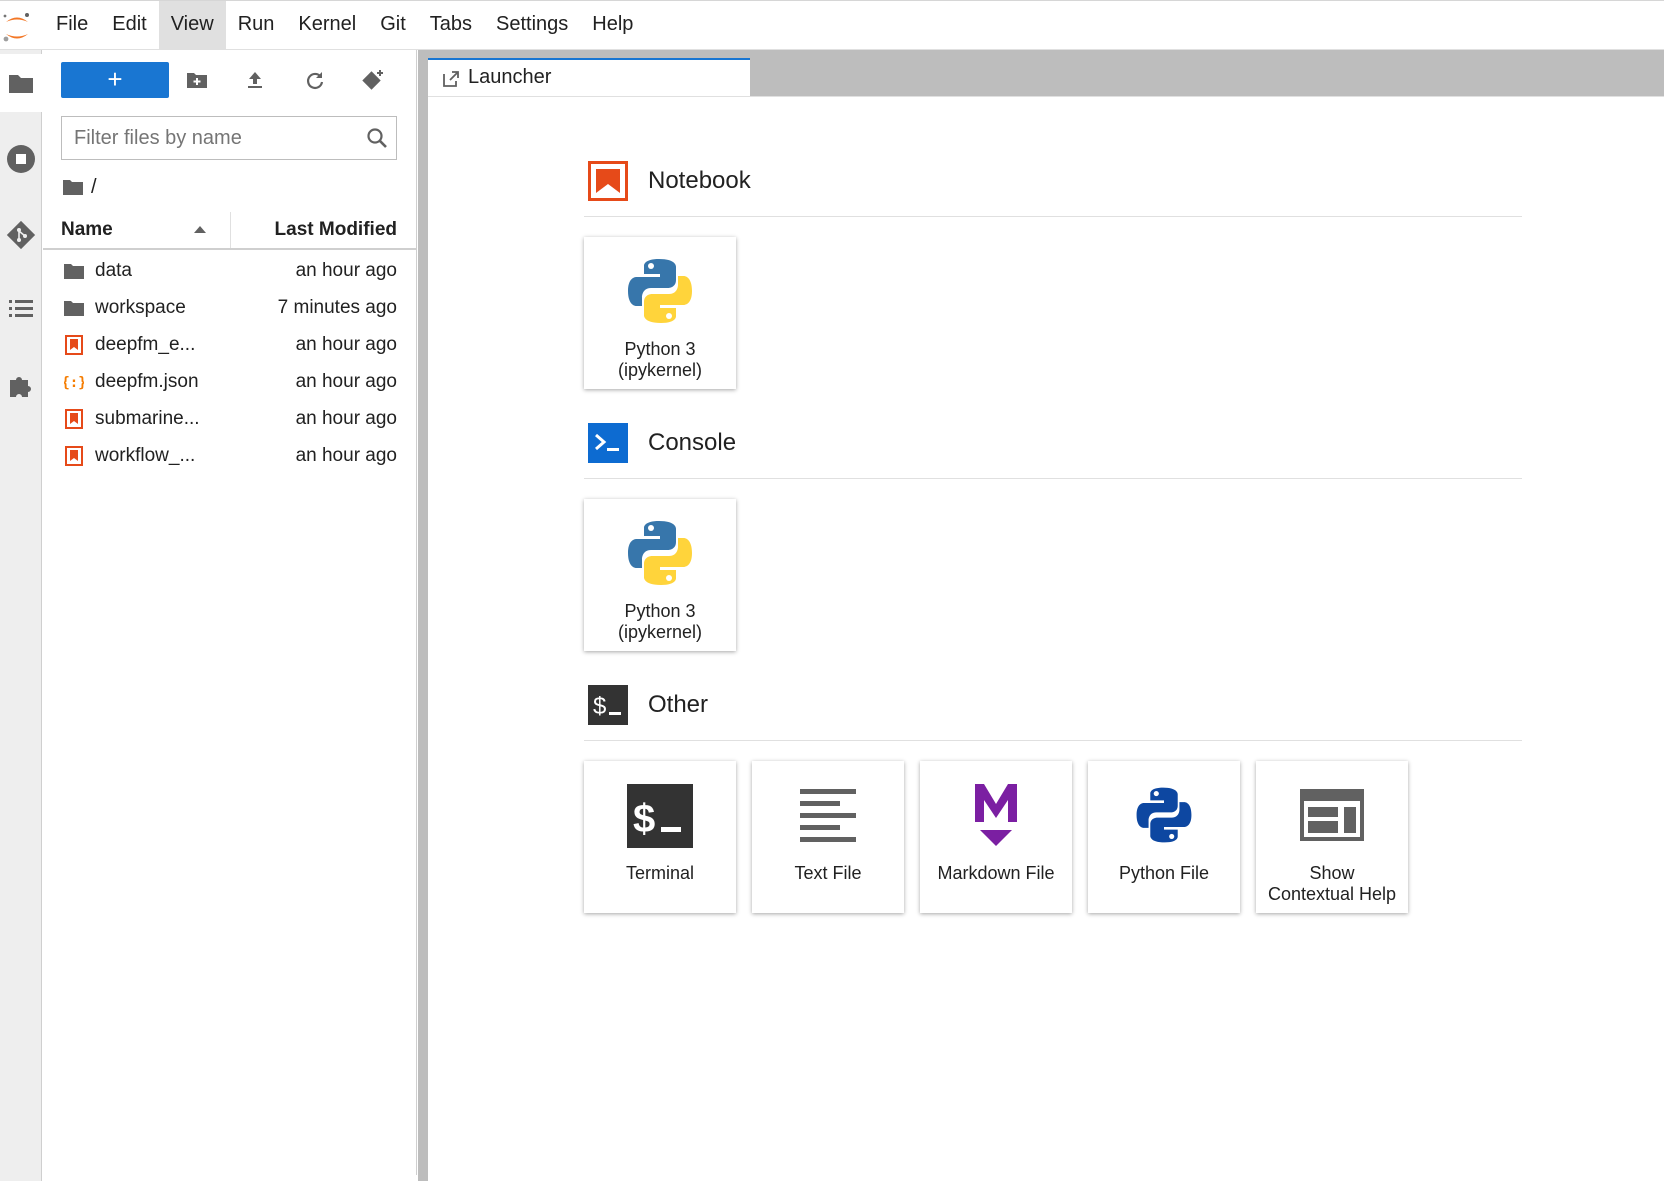 The image size is (1664, 1181). What do you see at coordinates (146, 230) in the screenshot?
I see `name-column-header: Name` at bounding box center [146, 230].